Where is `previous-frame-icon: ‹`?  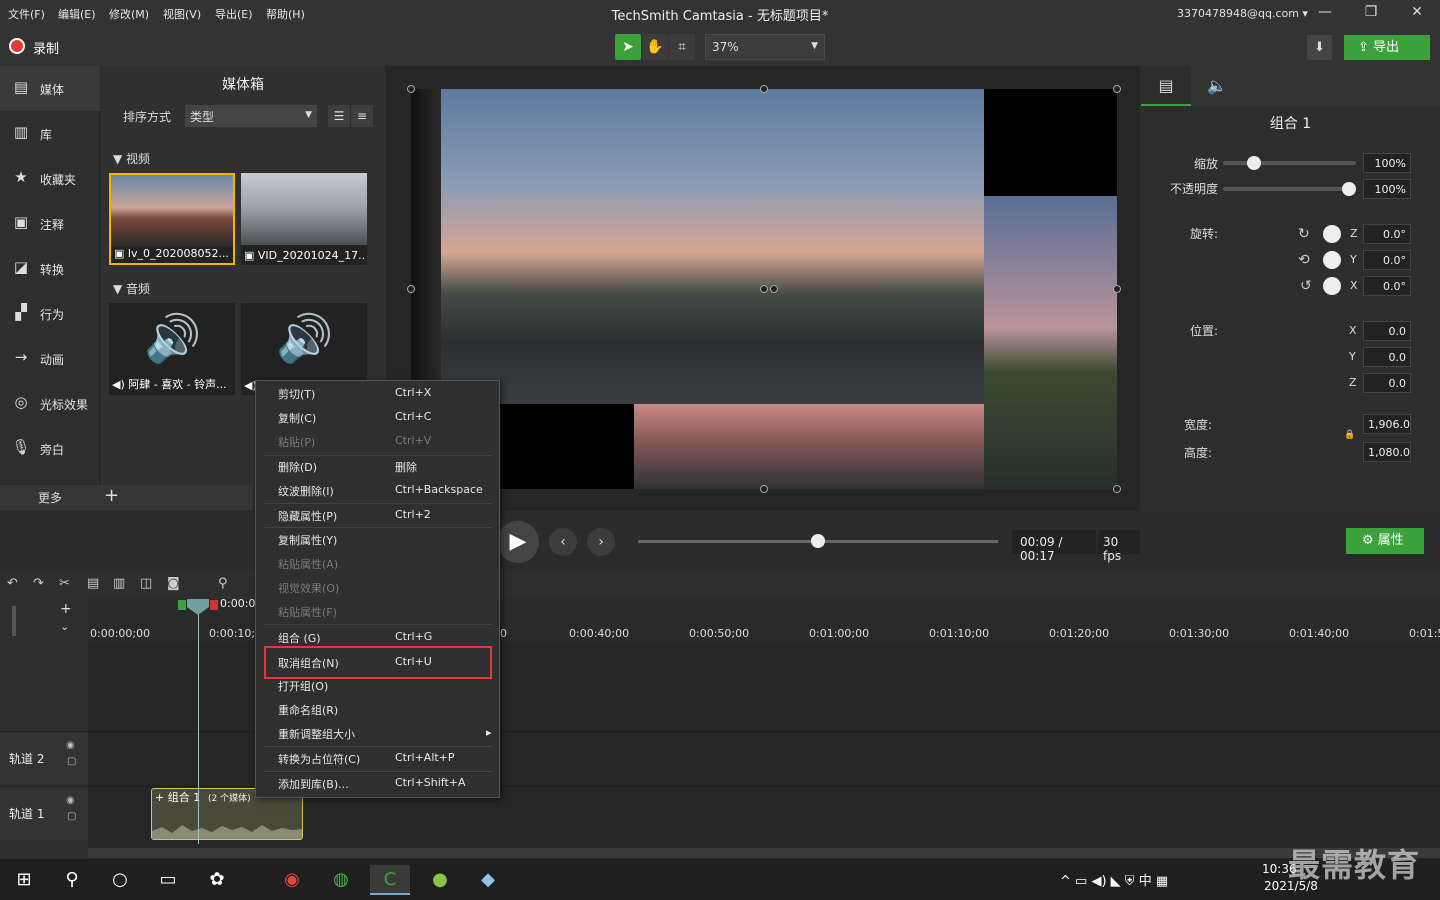
previous-frame-icon: ‹ is located at coordinates (563, 542).